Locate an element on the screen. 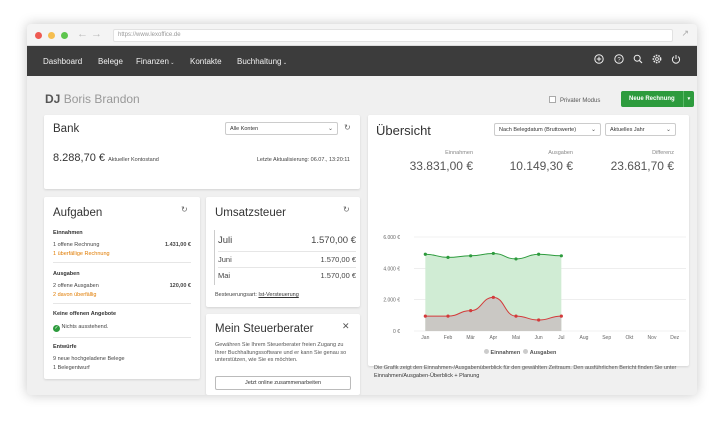  taxation-type: Besteuerungsart: Ist-Versteuerung is located at coordinates (257, 295).